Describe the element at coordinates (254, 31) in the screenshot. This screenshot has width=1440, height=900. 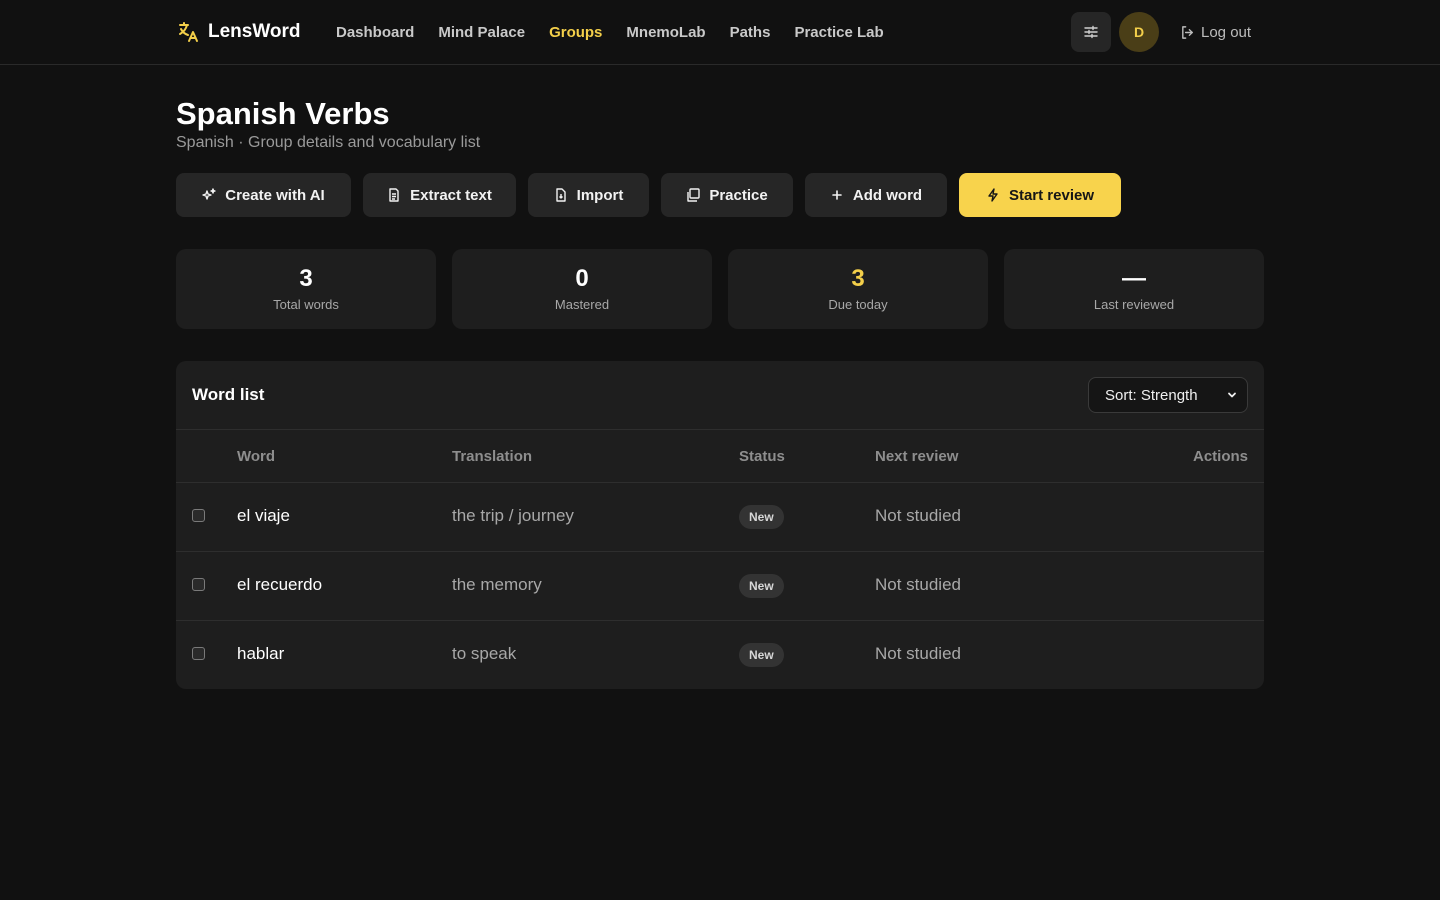
I see `brand-name: LensWord` at that location.